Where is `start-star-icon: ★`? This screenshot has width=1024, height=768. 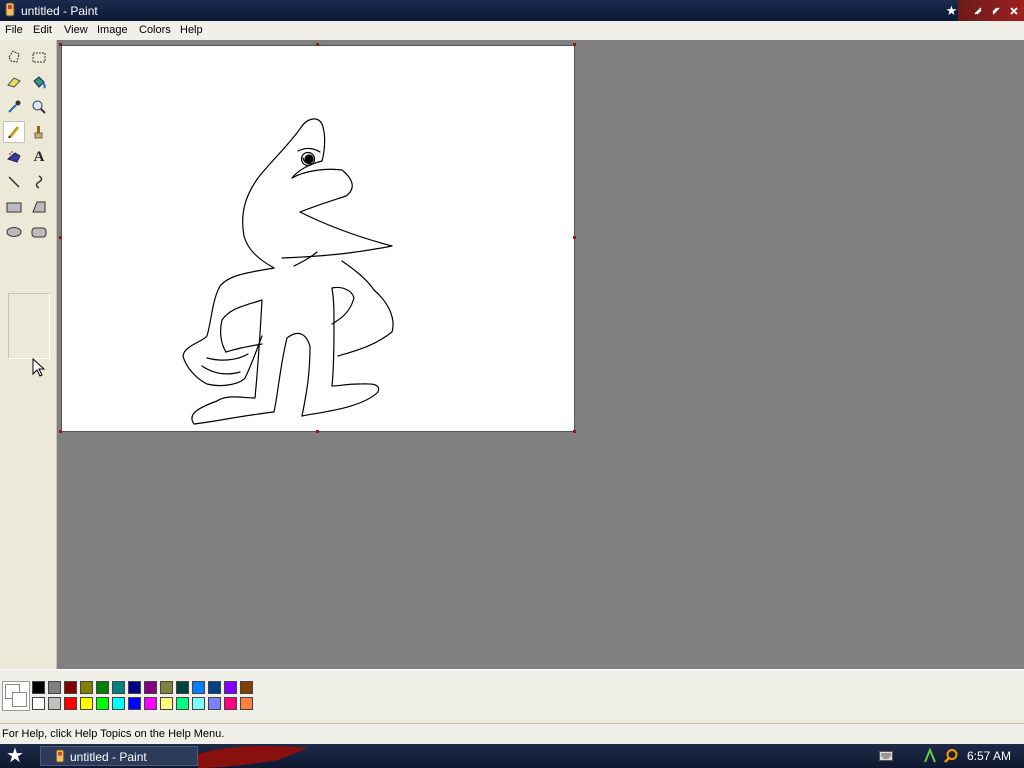
start-star-icon: ★ is located at coordinates (17, 756).